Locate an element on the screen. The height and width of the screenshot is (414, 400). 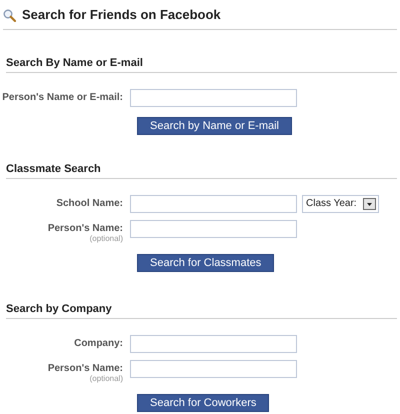
field-label: Company: is located at coordinates (98, 343).